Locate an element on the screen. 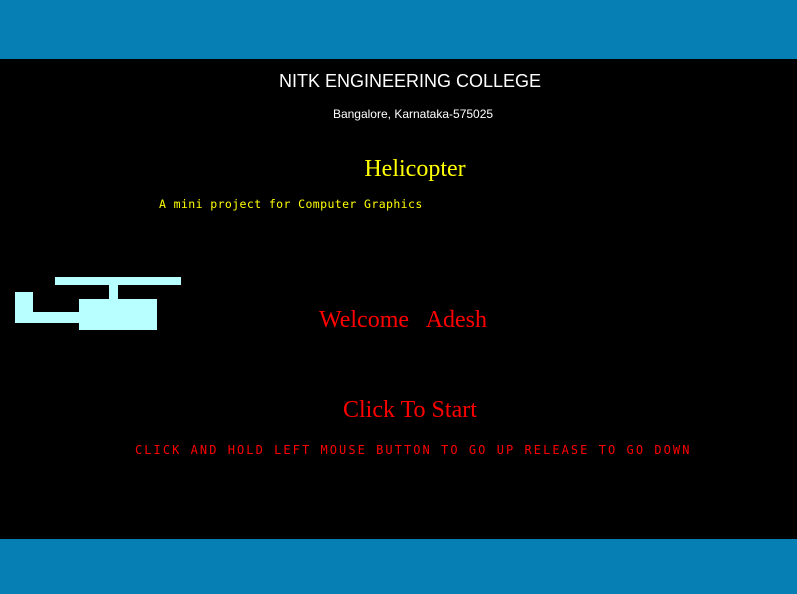 The height and width of the screenshot is (594, 797). helicopter-mast is located at coordinates (113, 292).